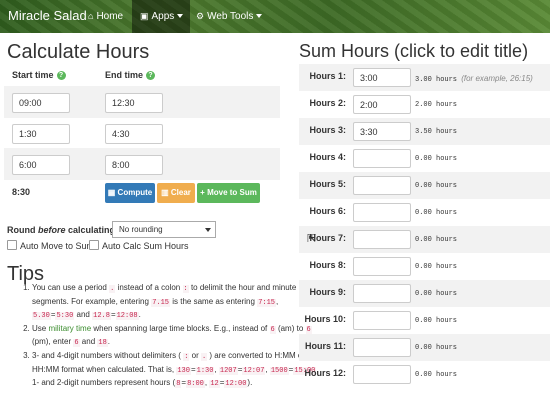 This screenshot has height=394, width=550. What do you see at coordinates (325, 373) in the screenshot?
I see `hours-label: Hours 12:` at bounding box center [325, 373].